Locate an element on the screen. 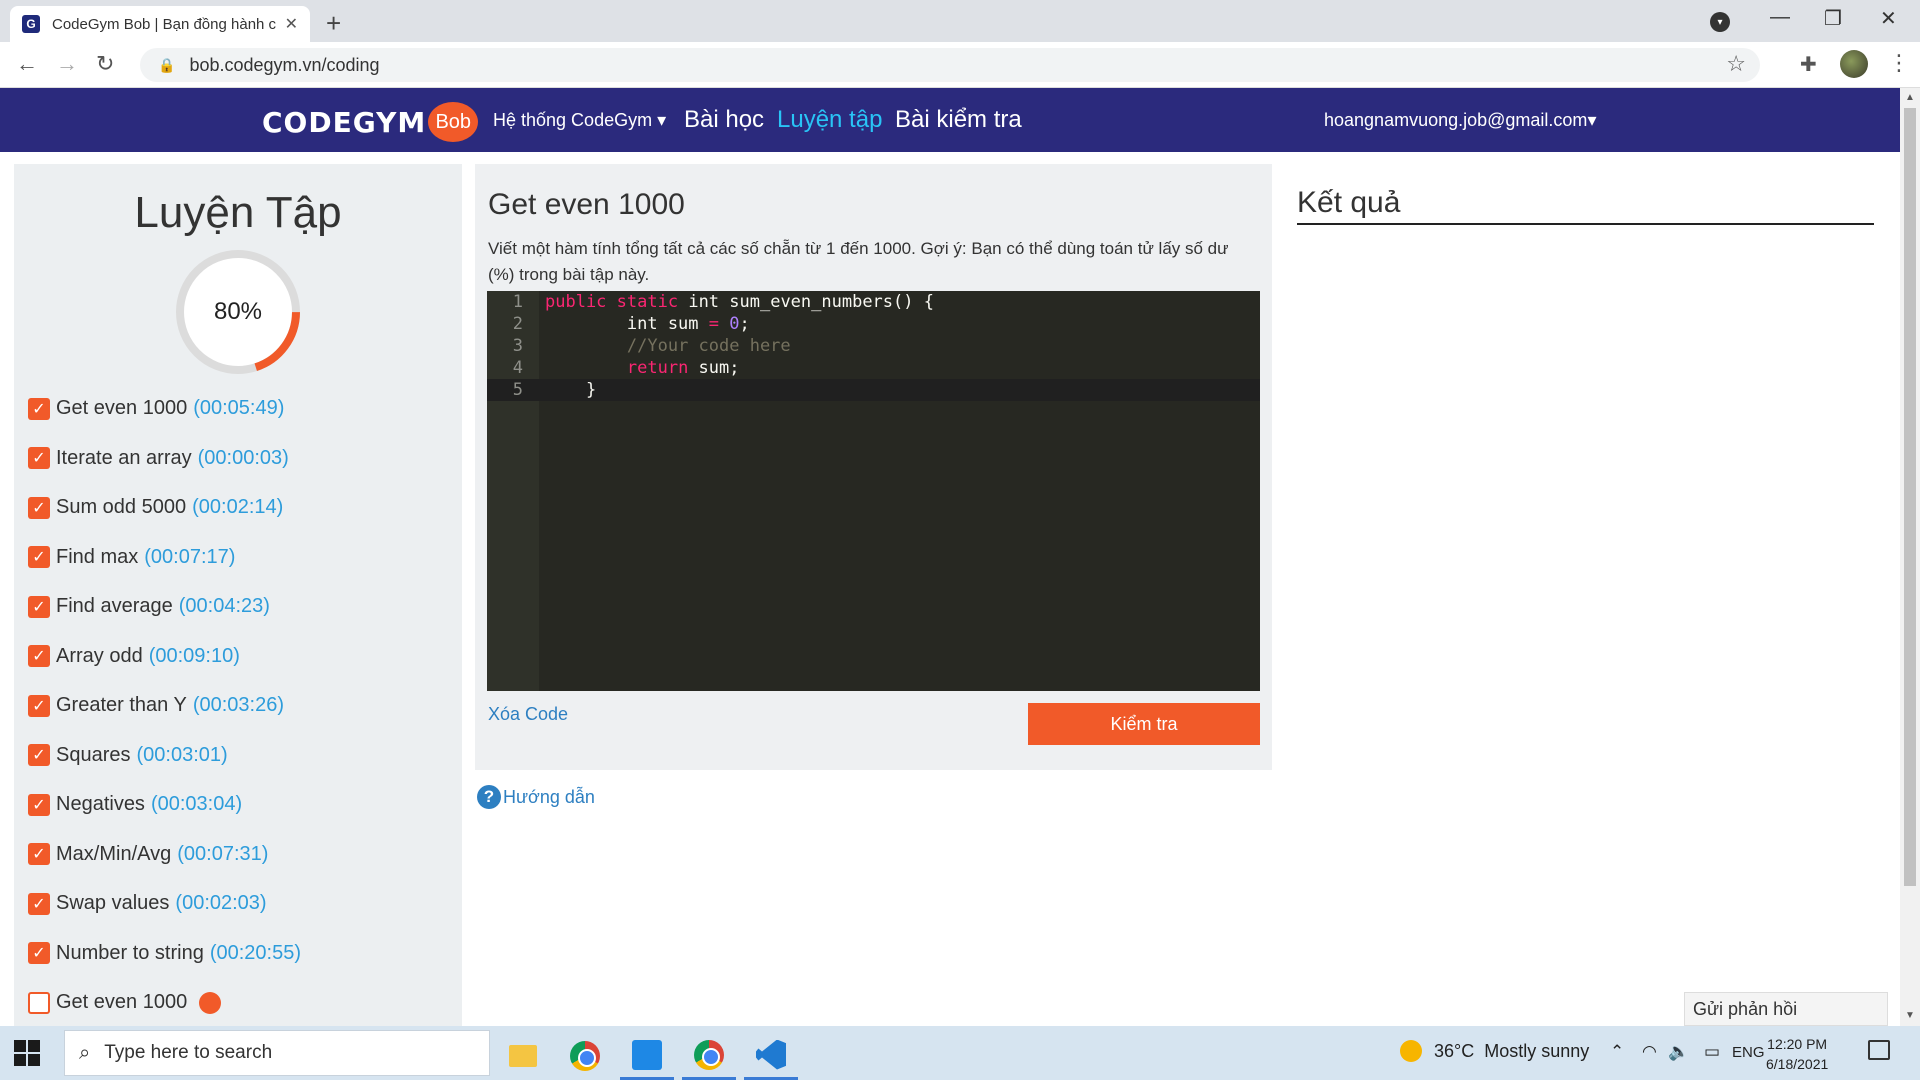  exercise-item: ✓ Swap values (00:02:03) is located at coordinates (243, 904).